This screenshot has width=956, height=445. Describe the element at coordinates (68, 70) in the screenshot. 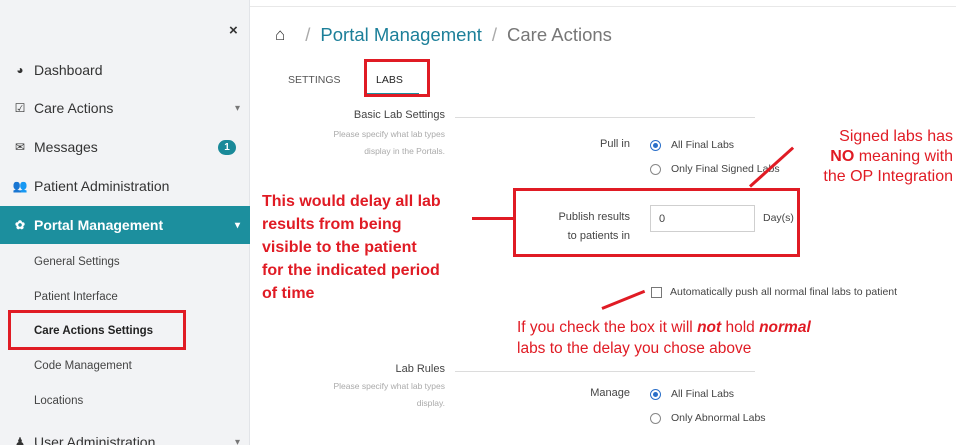

I see `sidebar-item-label: Dashboard` at that location.